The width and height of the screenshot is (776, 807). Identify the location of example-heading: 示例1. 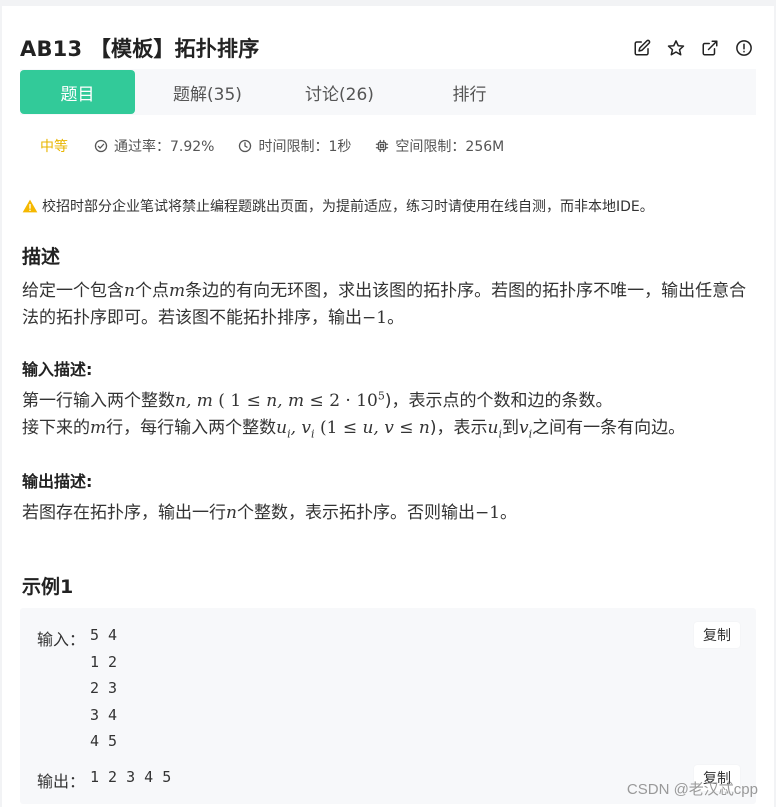
(48, 587).